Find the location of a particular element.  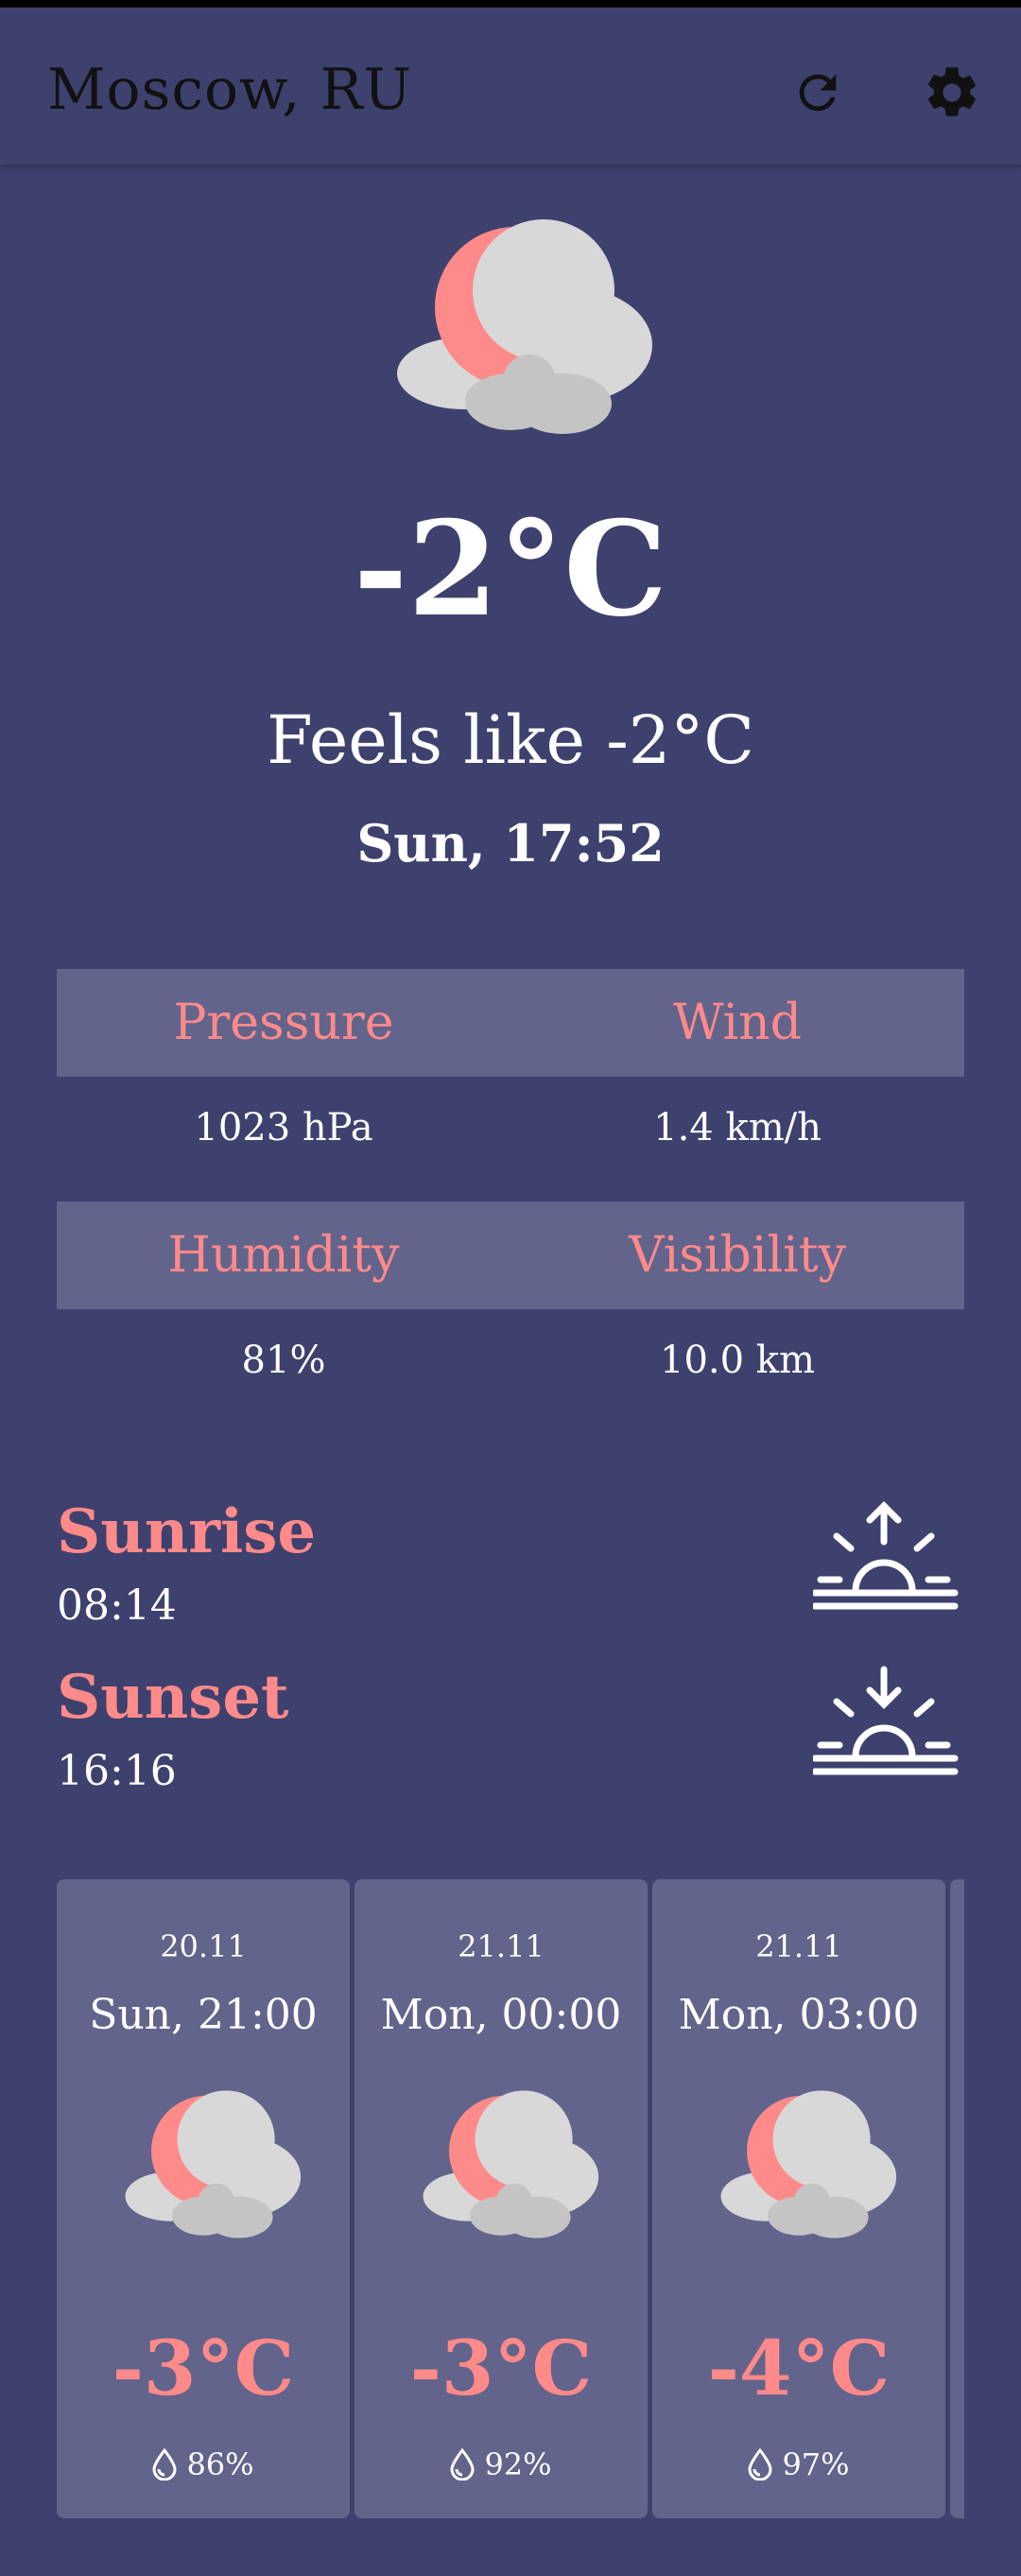

forecast-card: 21.11 Mon, 03:00 -4°C 97% is located at coordinates (798, 2199).